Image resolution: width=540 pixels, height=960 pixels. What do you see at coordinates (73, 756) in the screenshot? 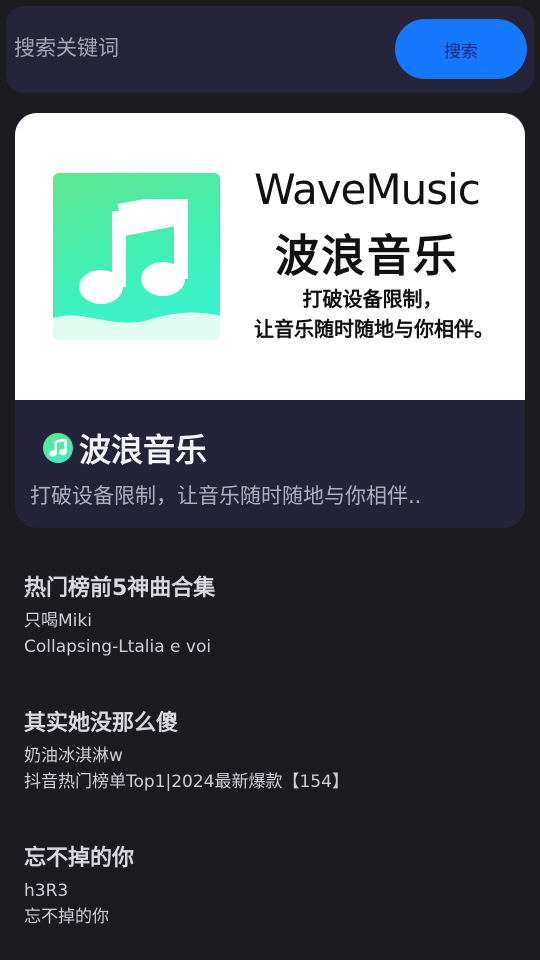
I see `song-artist: 奶油冰淇淋w` at bounding box center [73, 756].